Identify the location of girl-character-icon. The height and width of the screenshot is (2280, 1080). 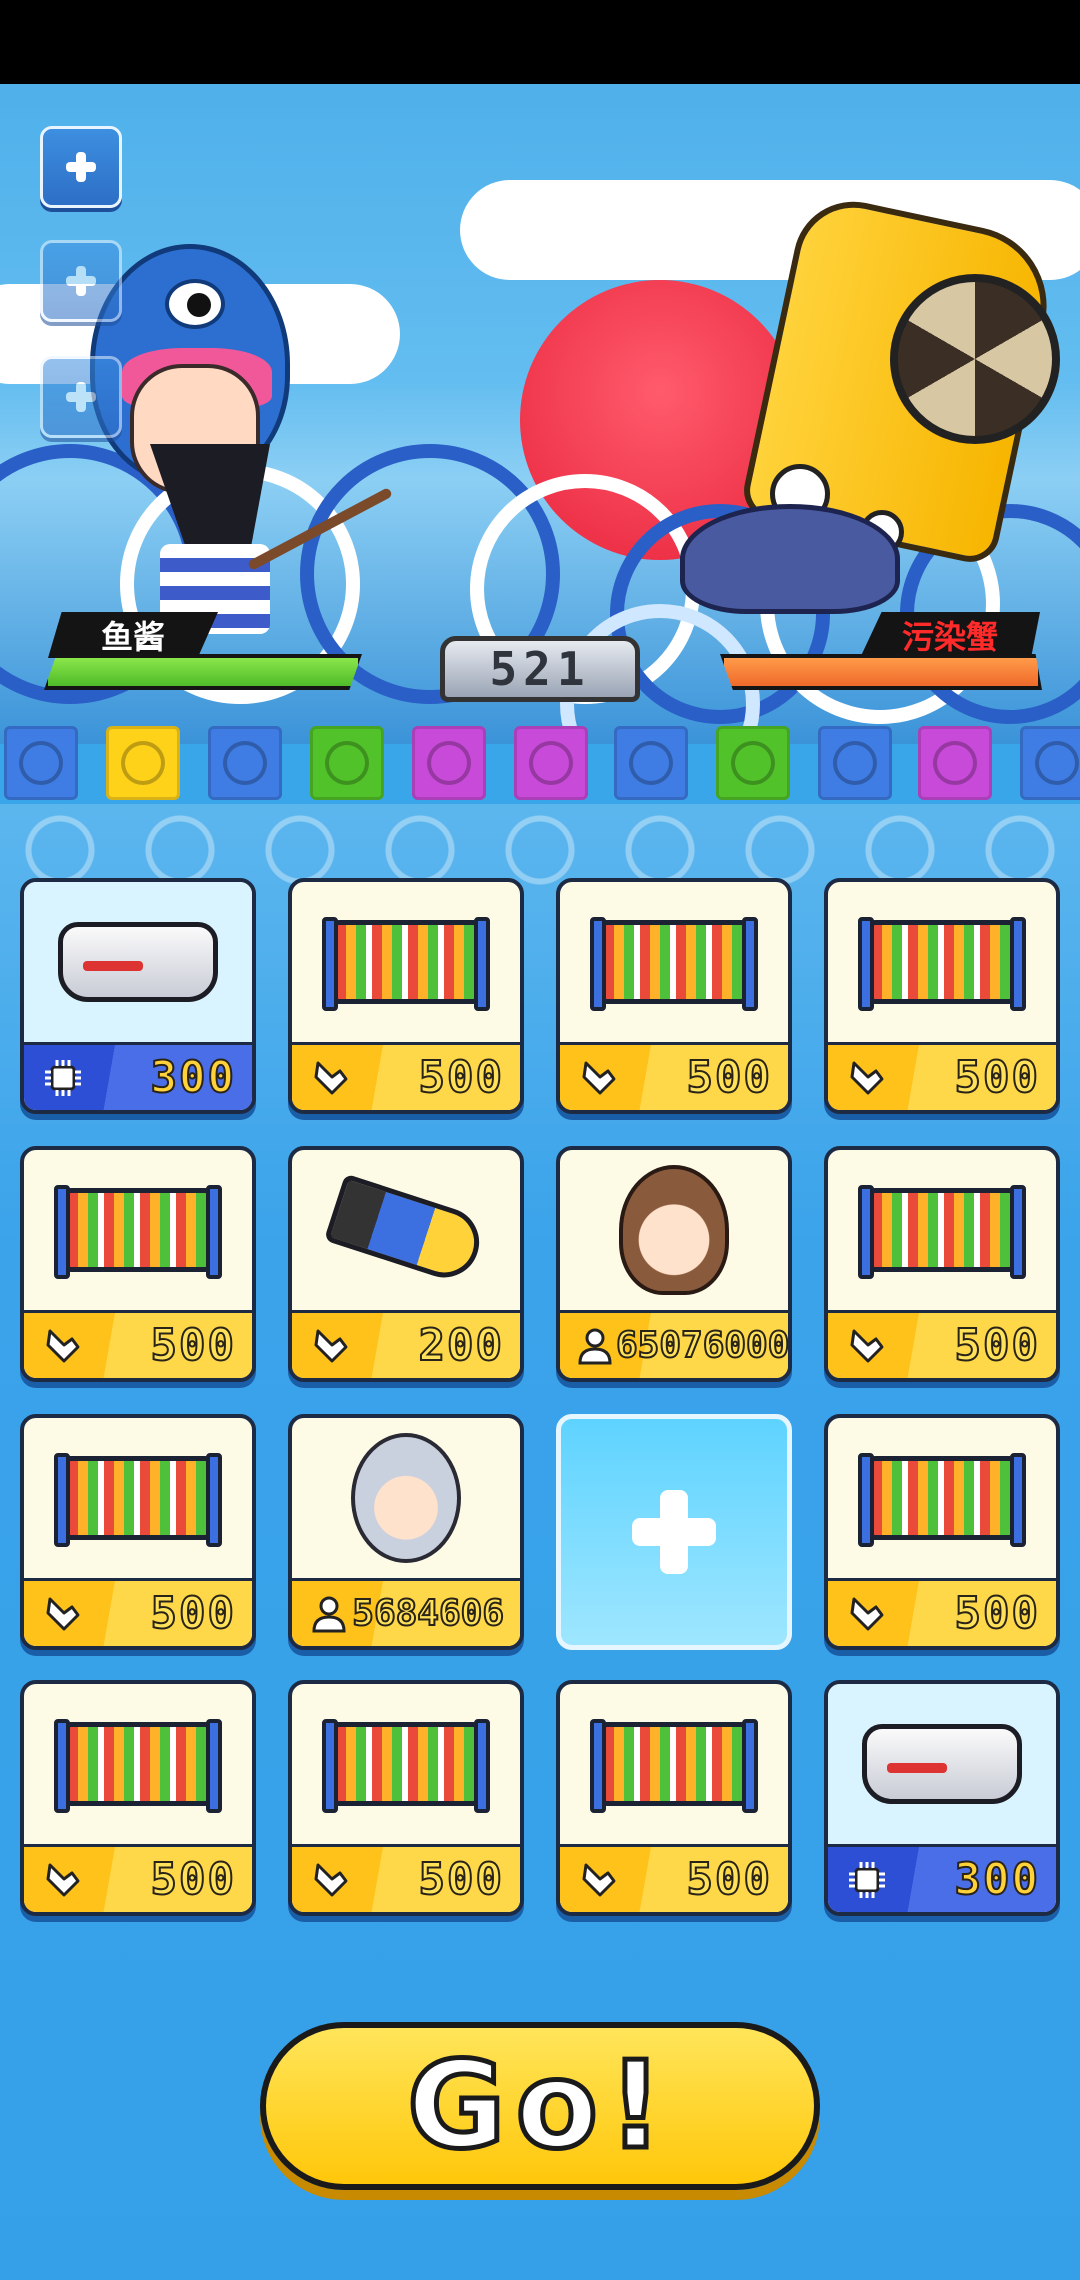
(674, 1230).